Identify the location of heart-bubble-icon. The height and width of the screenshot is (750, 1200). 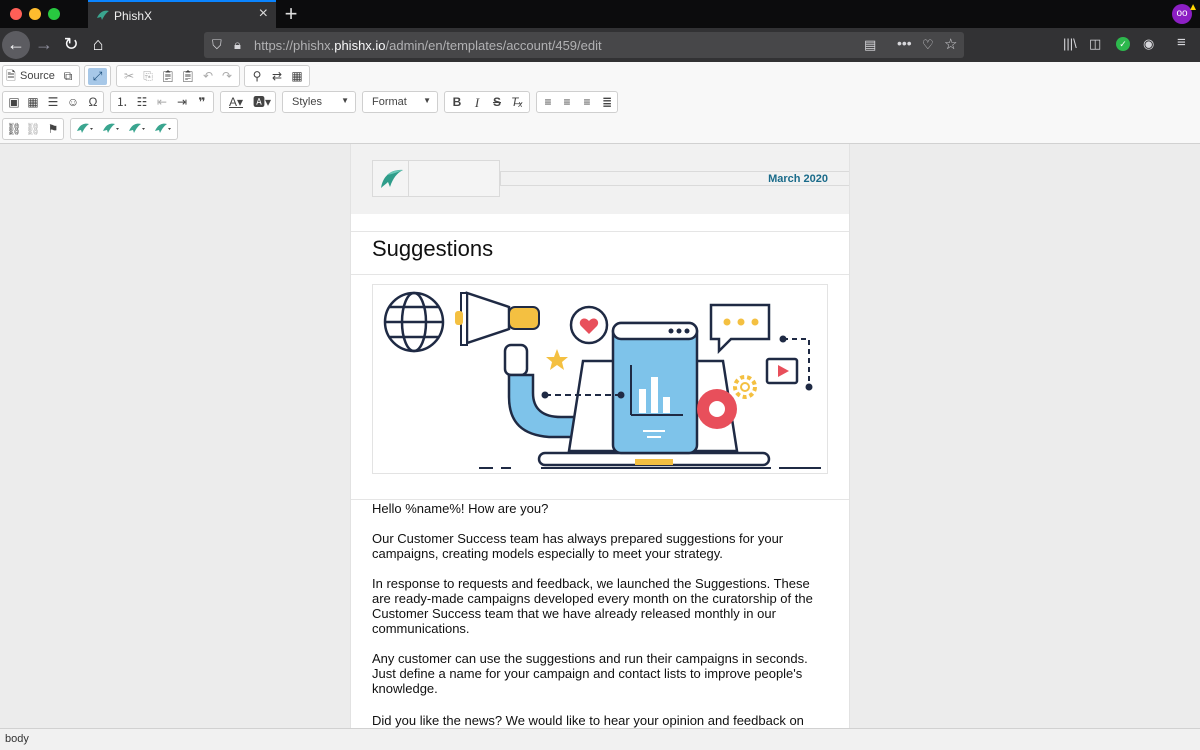
(589, 325).